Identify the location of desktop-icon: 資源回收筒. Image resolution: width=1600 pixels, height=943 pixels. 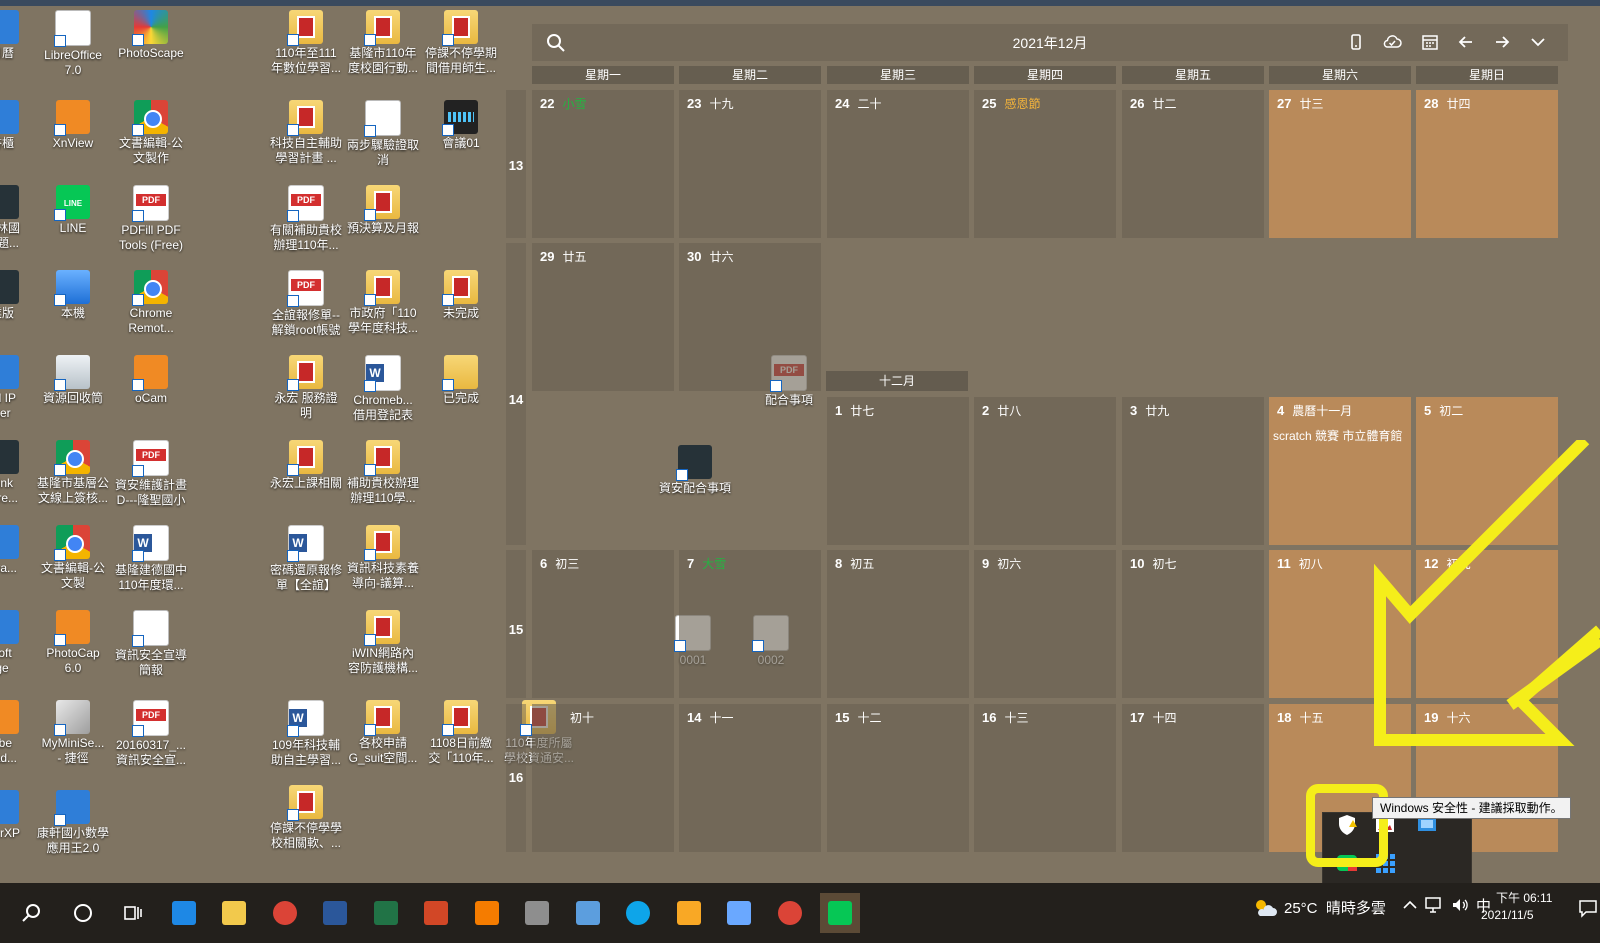
(73, 380).